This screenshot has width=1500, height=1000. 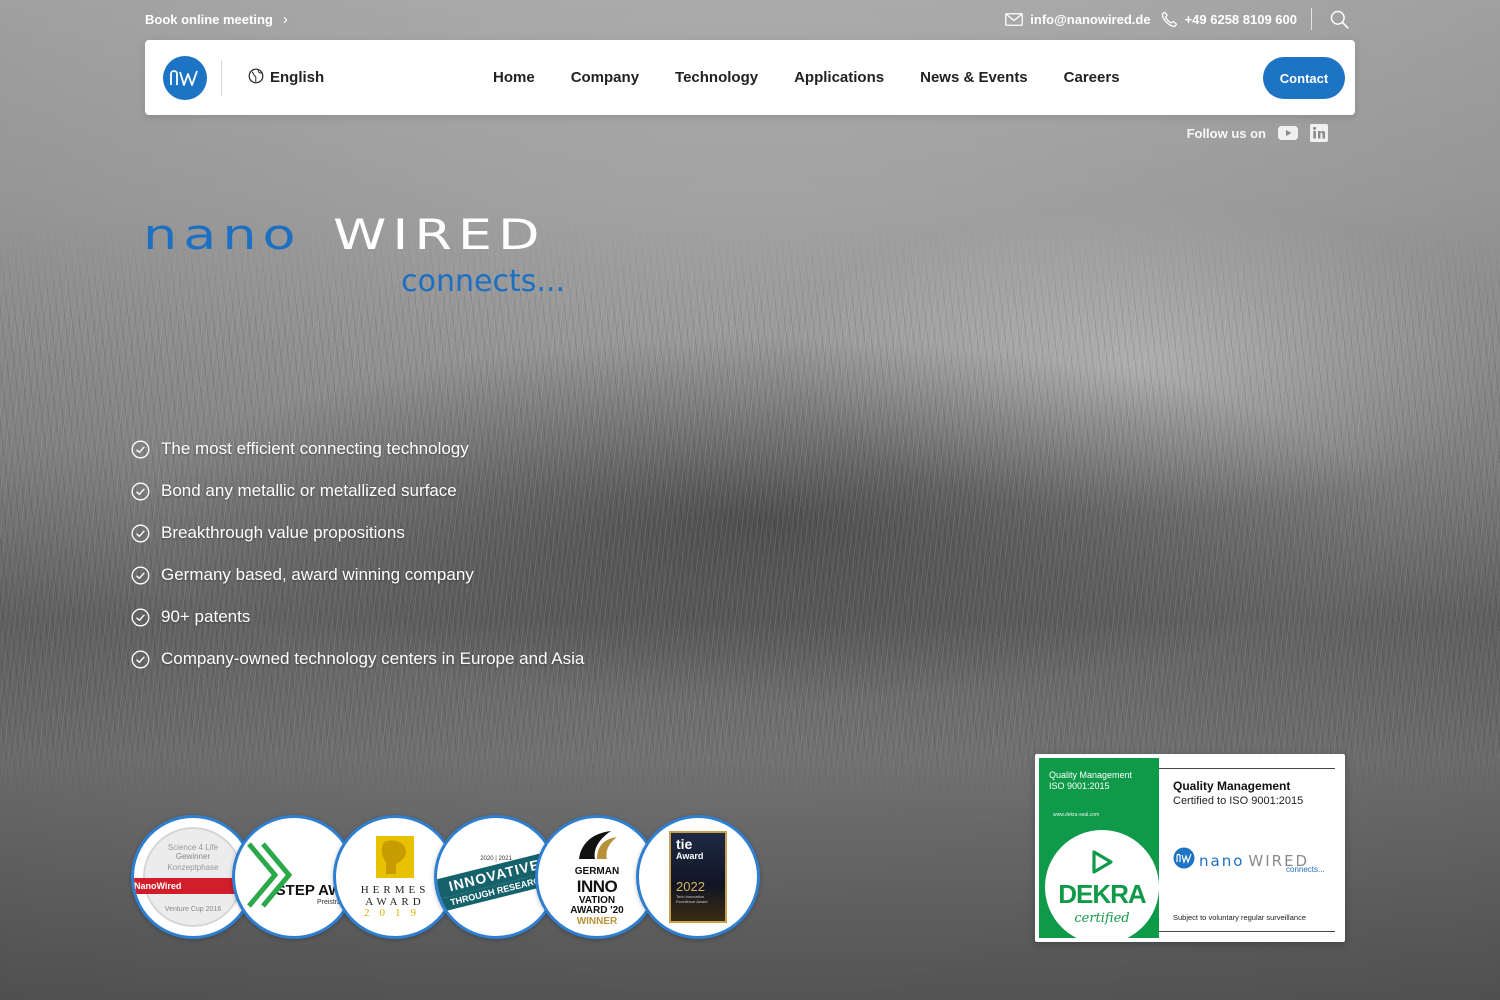 I want to click on hermes-head-icon, so click(x=395, y=857).